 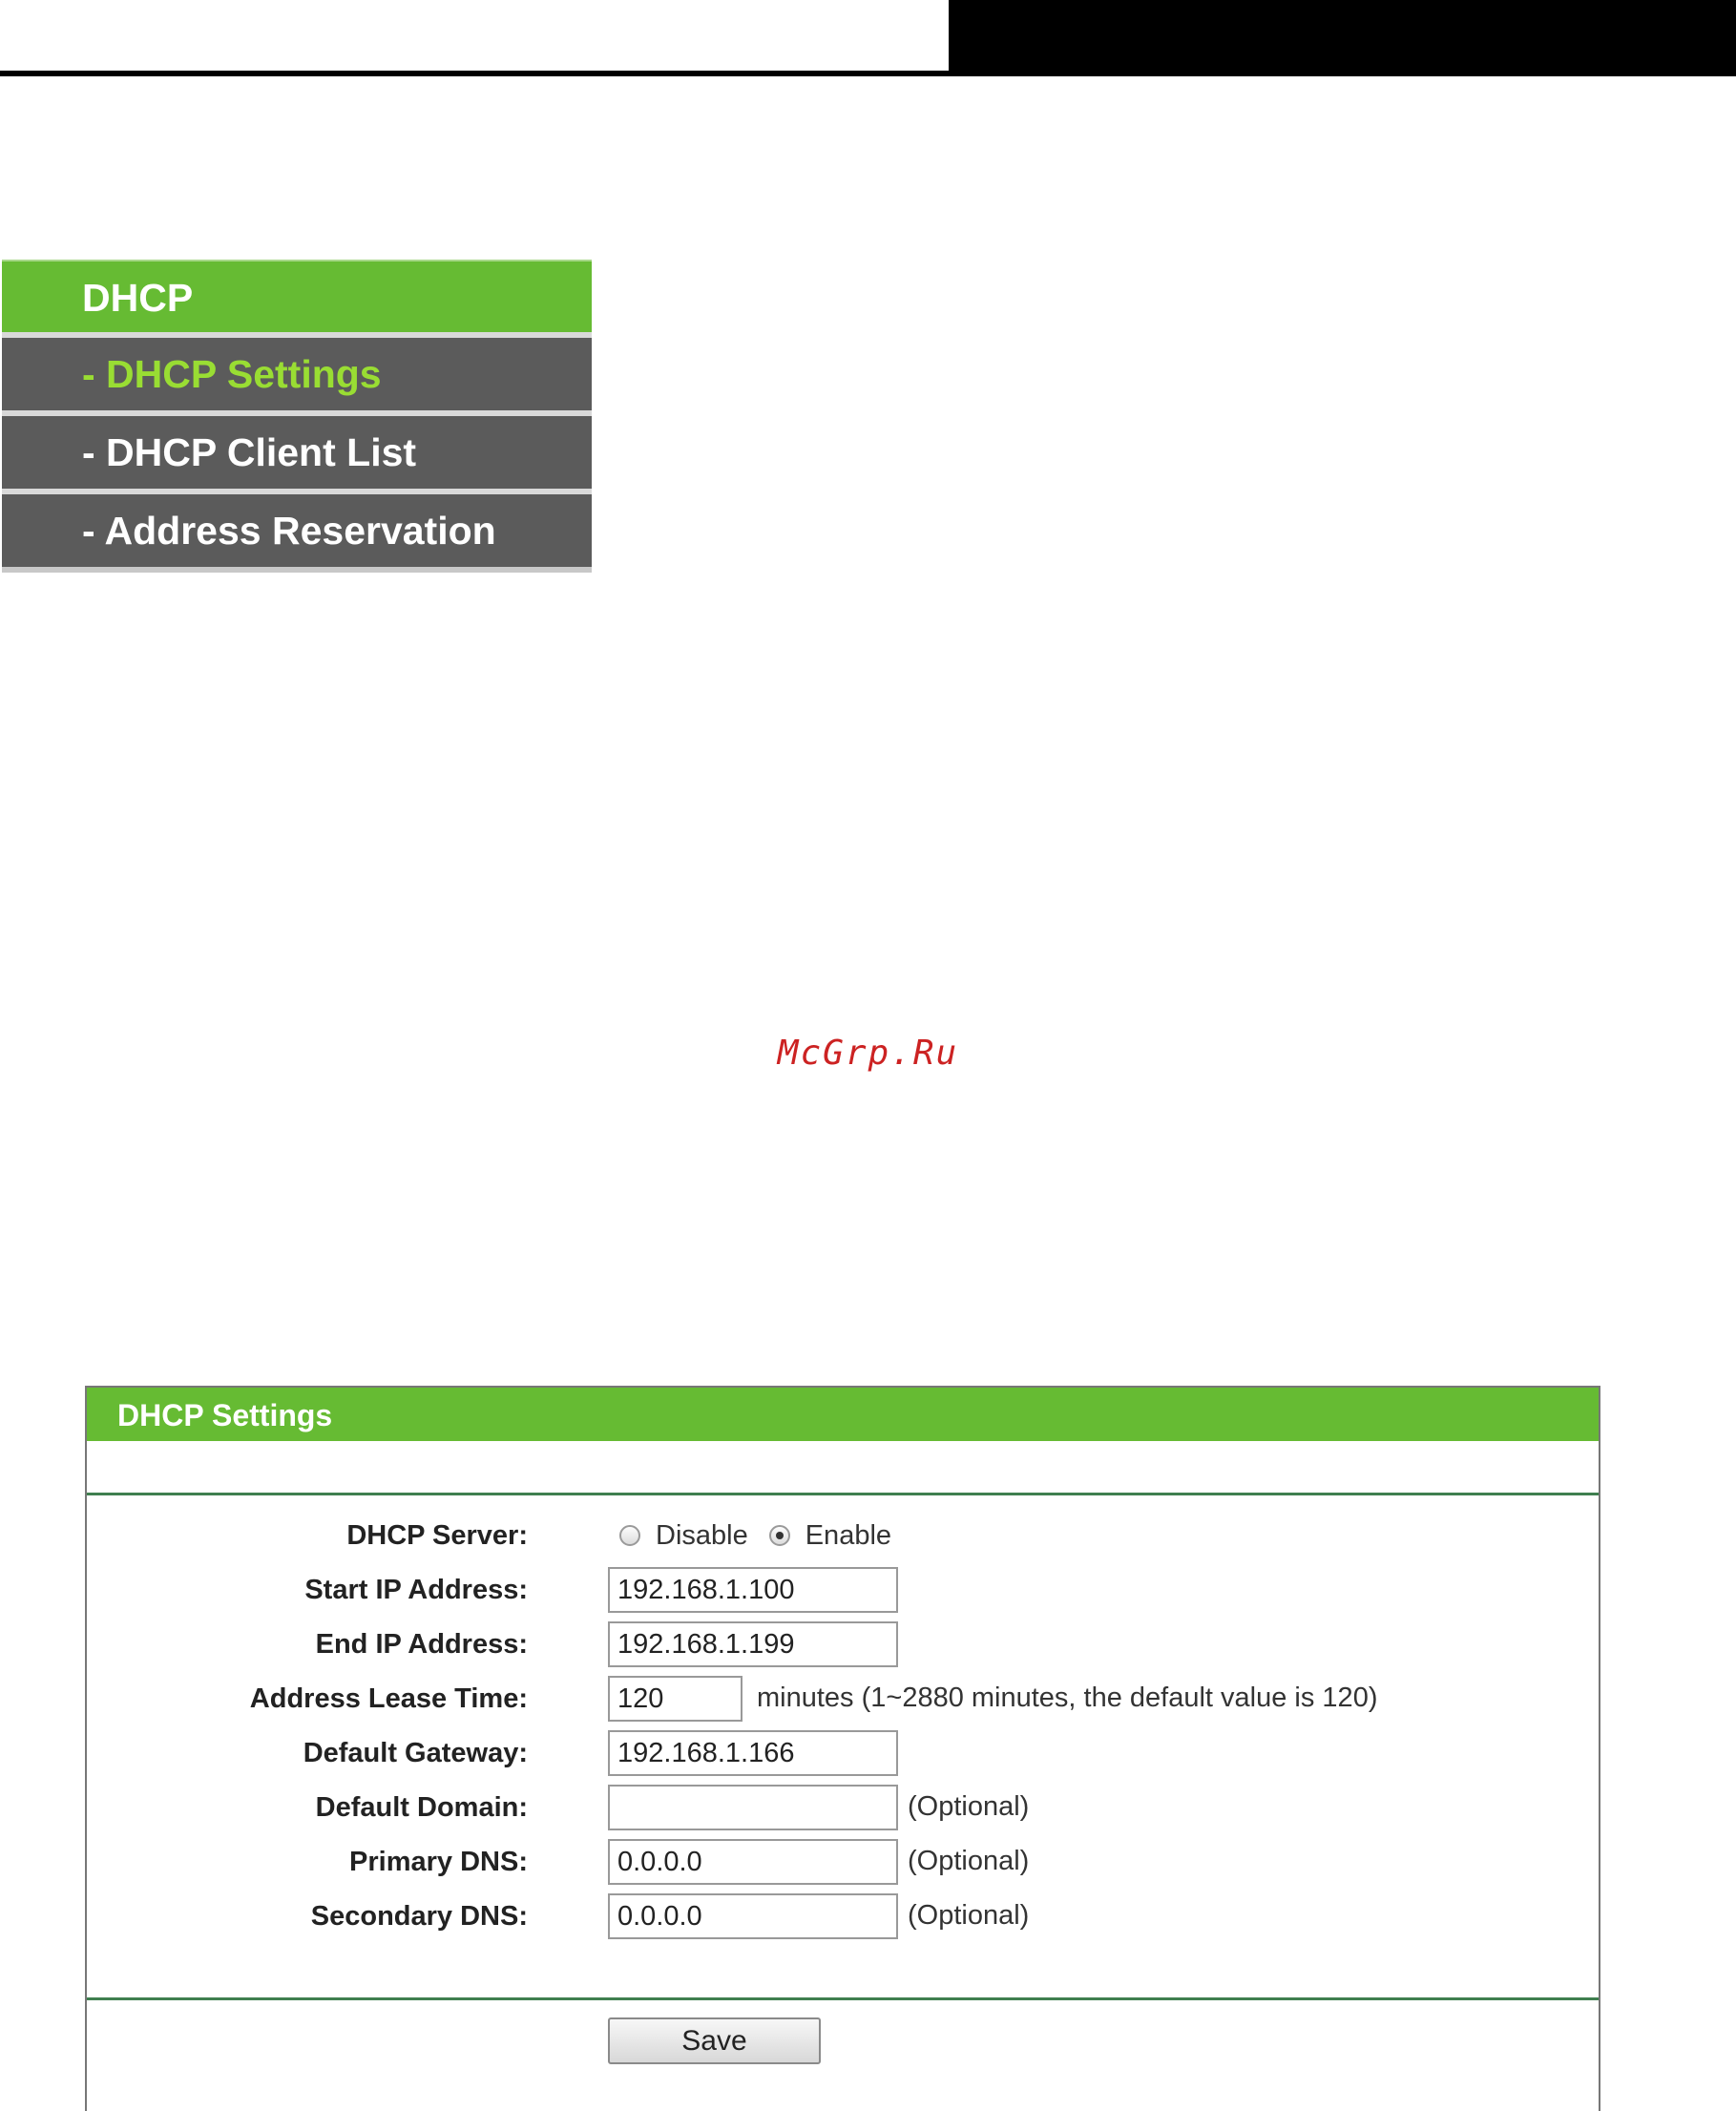 I want to click on primary-dns-input, so click(x=753, y=1862).